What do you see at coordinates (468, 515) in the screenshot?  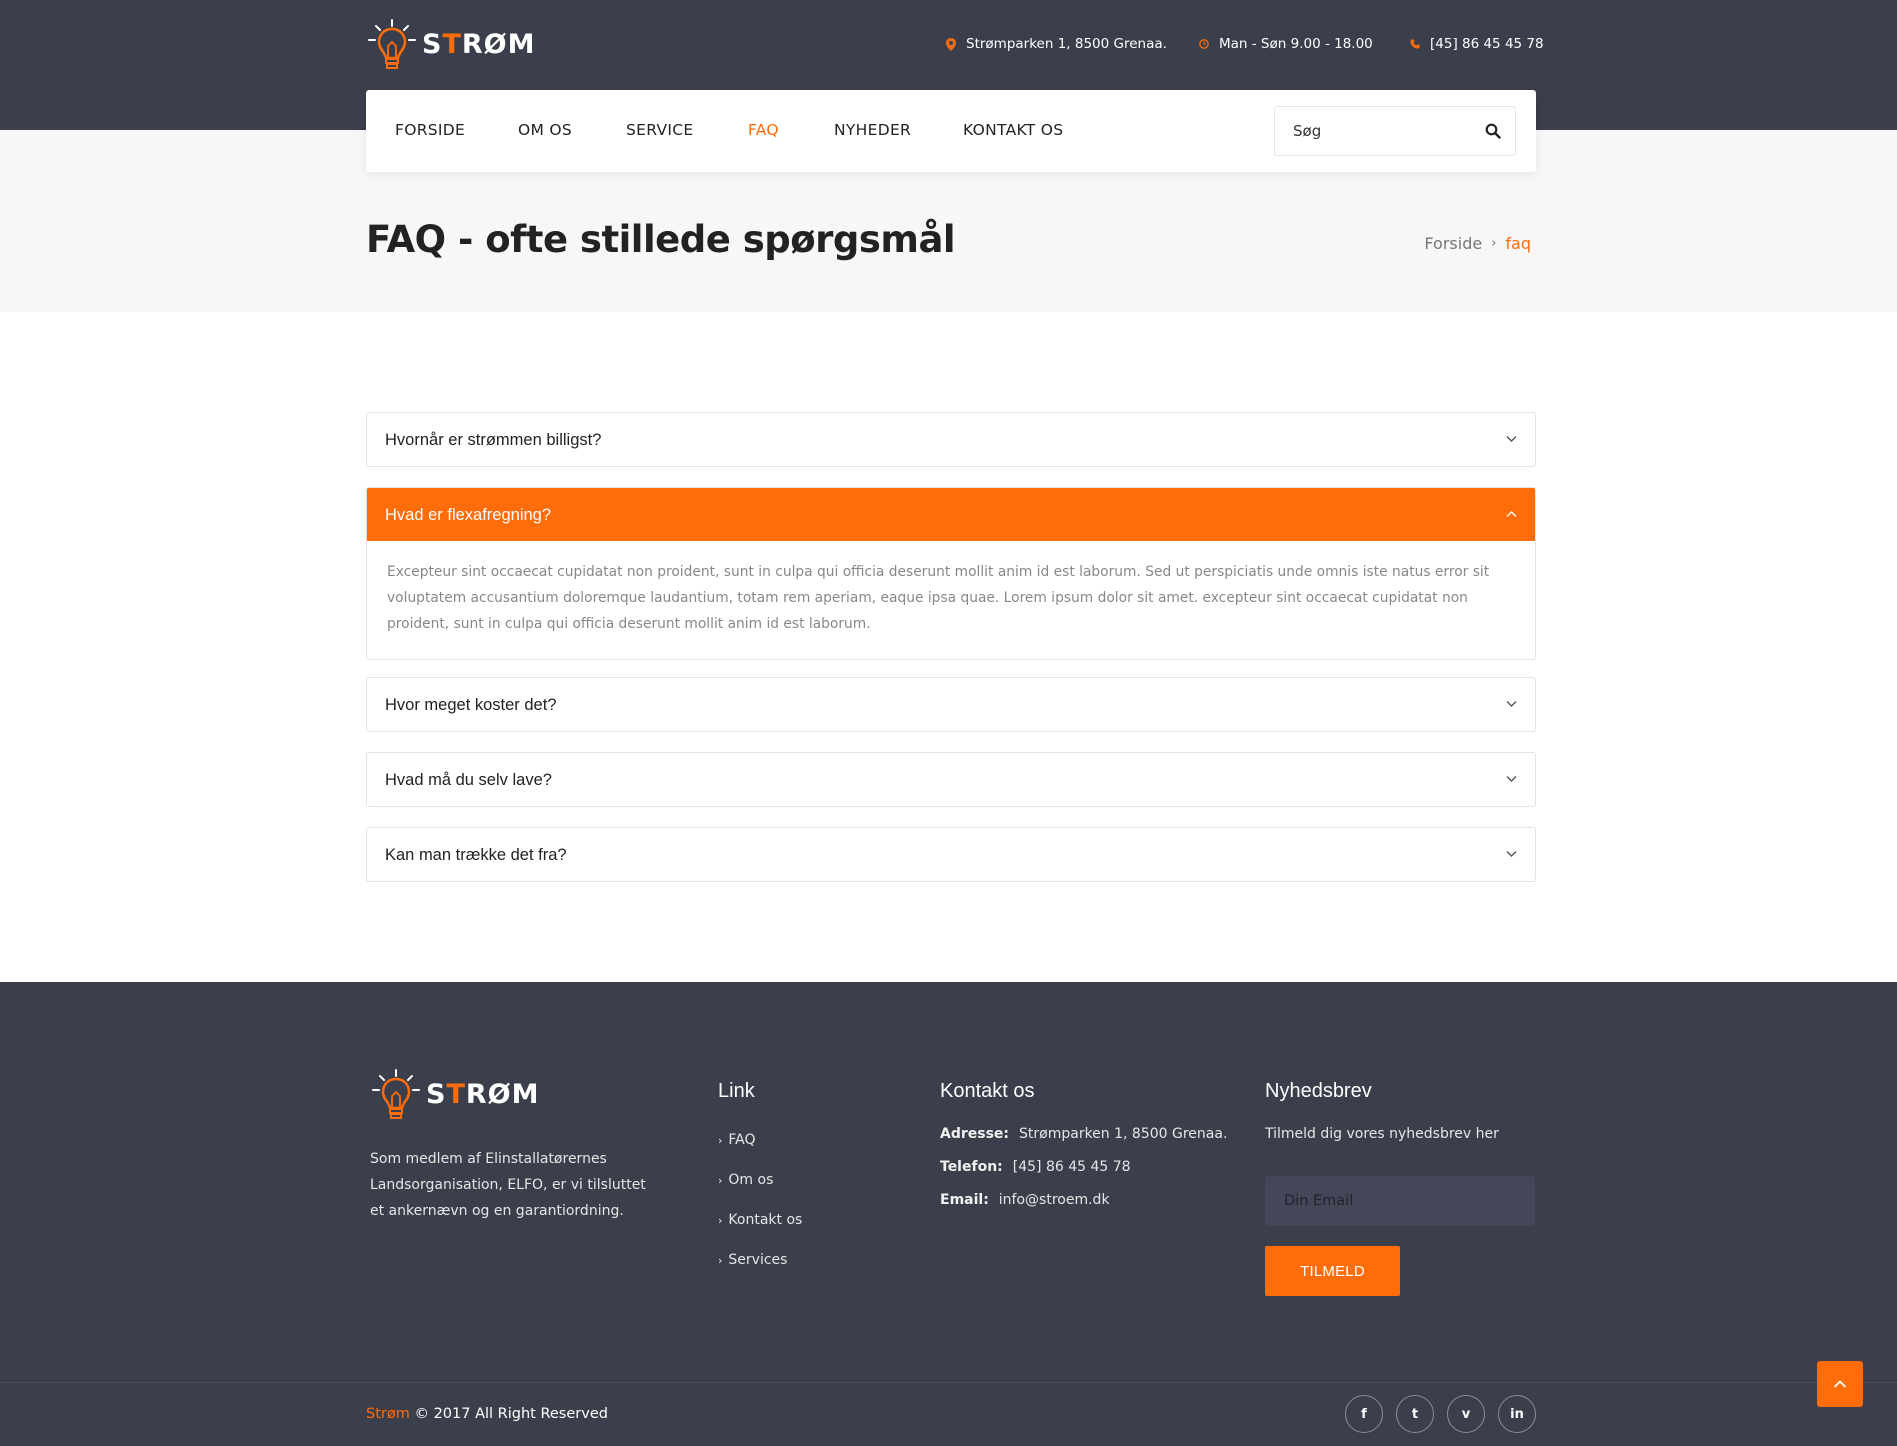 I see `faq-question: Hvad er flexafregning?` at bounding box center [468, 515].